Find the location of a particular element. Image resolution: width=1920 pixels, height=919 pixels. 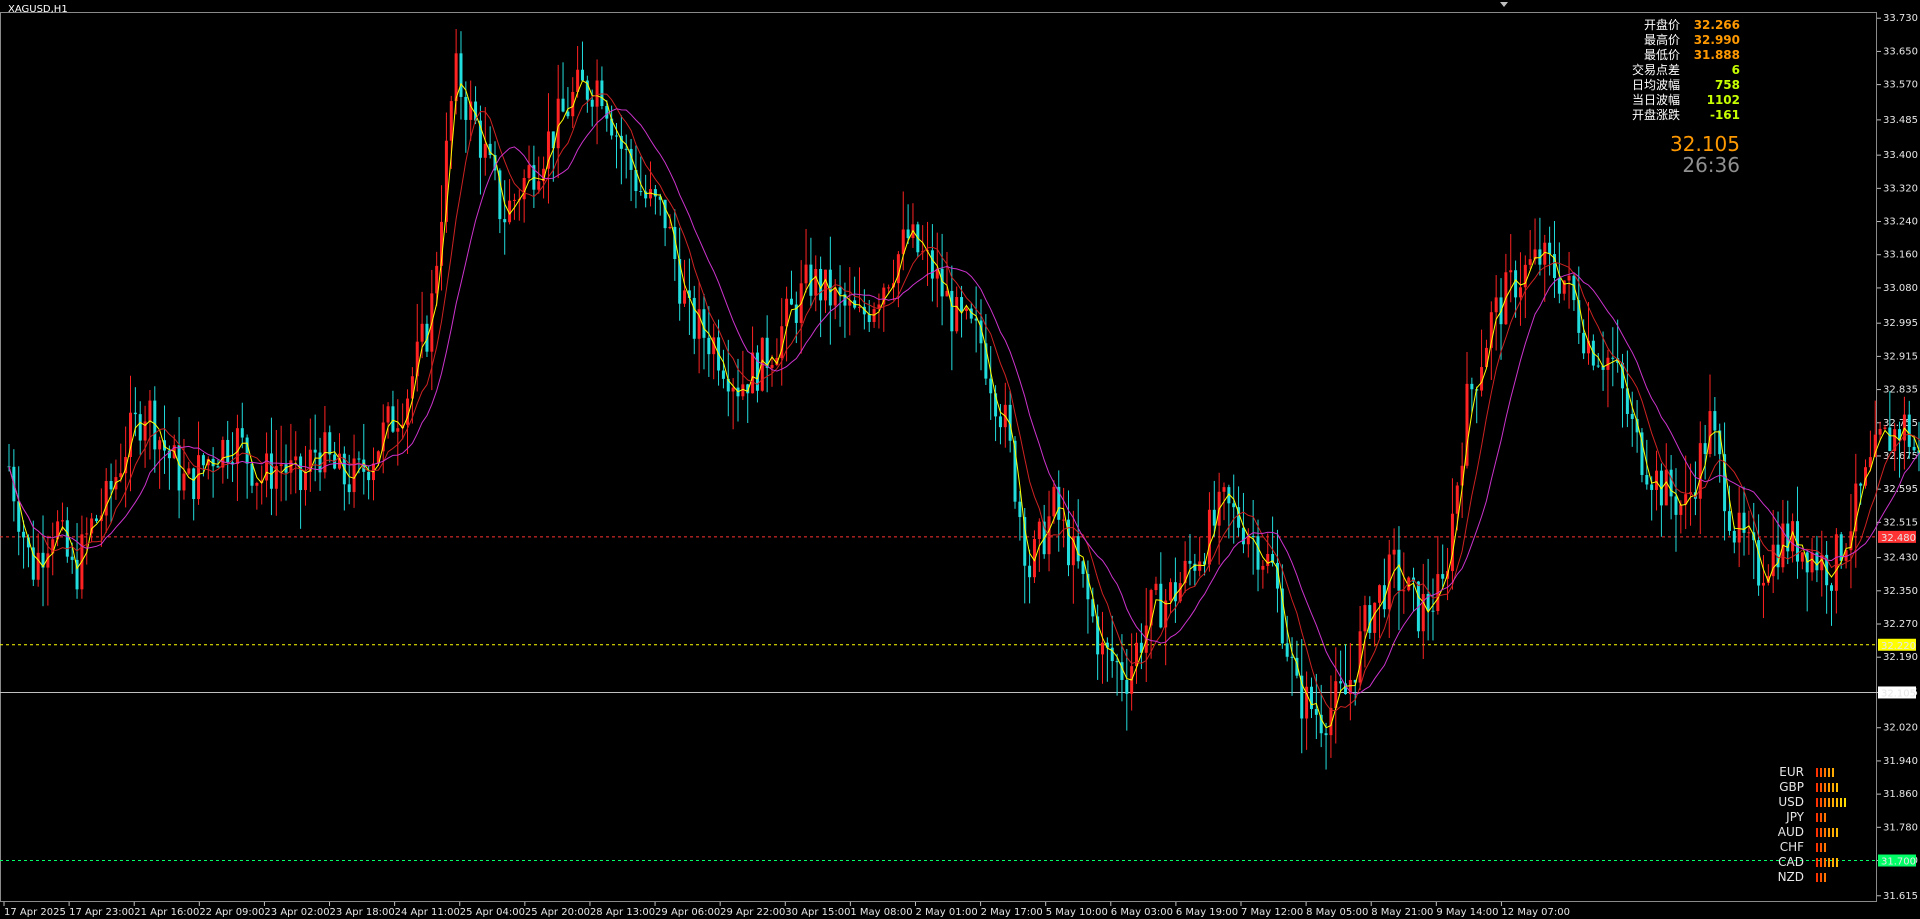

info-row: 交易点差 6 is located at coordinates (1686, 70).